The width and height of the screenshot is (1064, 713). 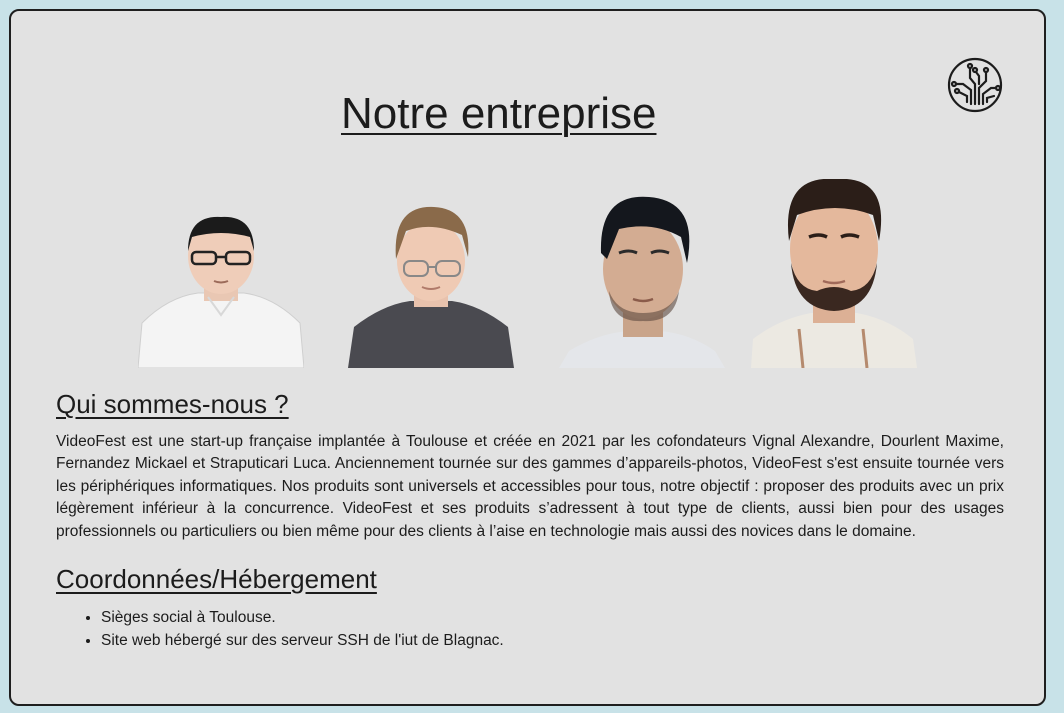 I want to click on circuit-globe-icon, so click(x=975, y=85).